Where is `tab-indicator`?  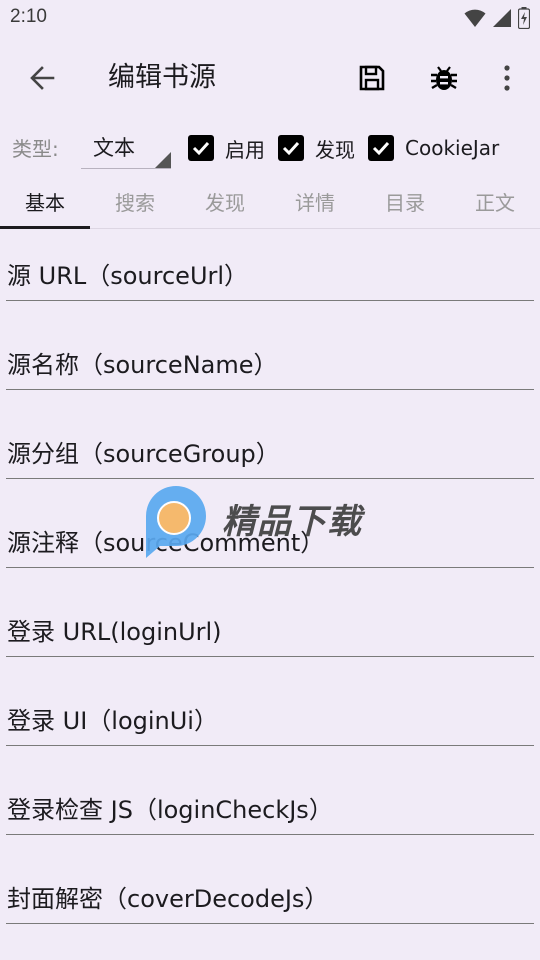
tab-indicator is located at coordinates (45, 227).